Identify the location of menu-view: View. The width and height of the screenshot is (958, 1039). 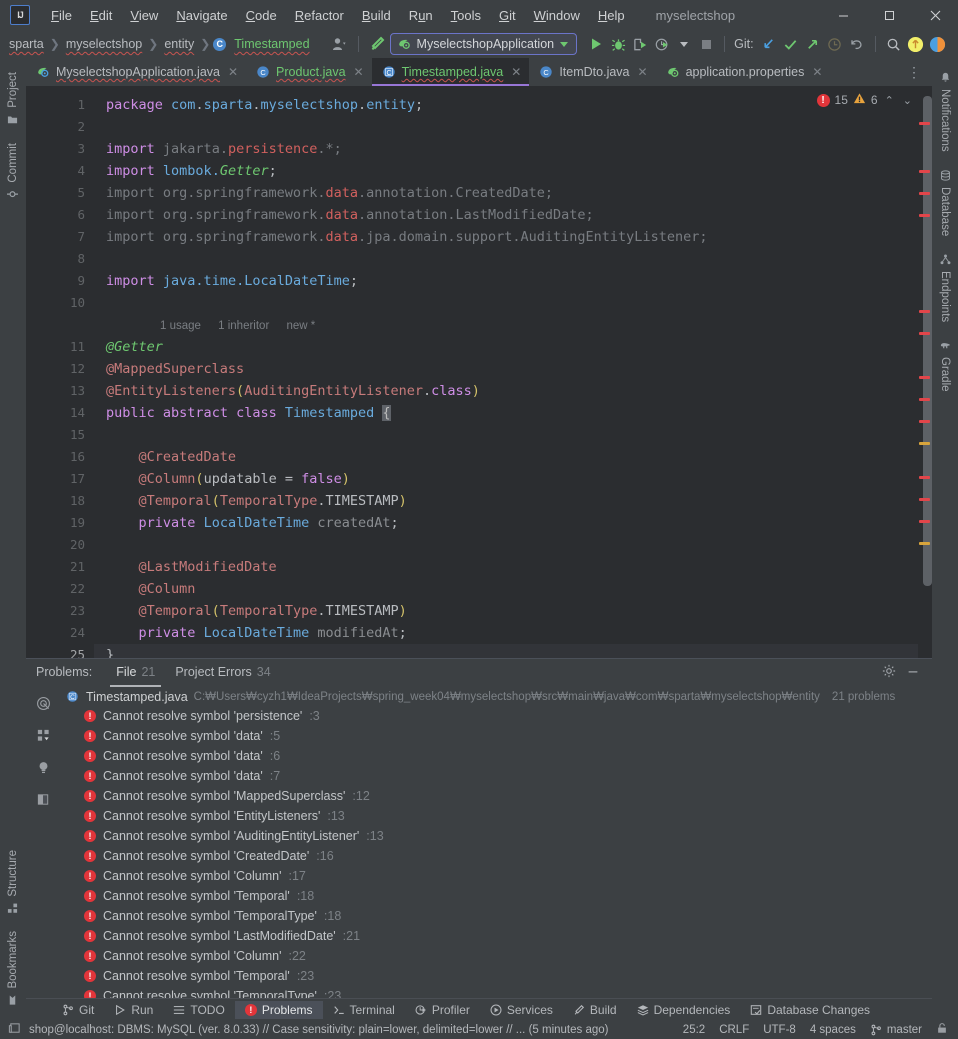
(144, 15).